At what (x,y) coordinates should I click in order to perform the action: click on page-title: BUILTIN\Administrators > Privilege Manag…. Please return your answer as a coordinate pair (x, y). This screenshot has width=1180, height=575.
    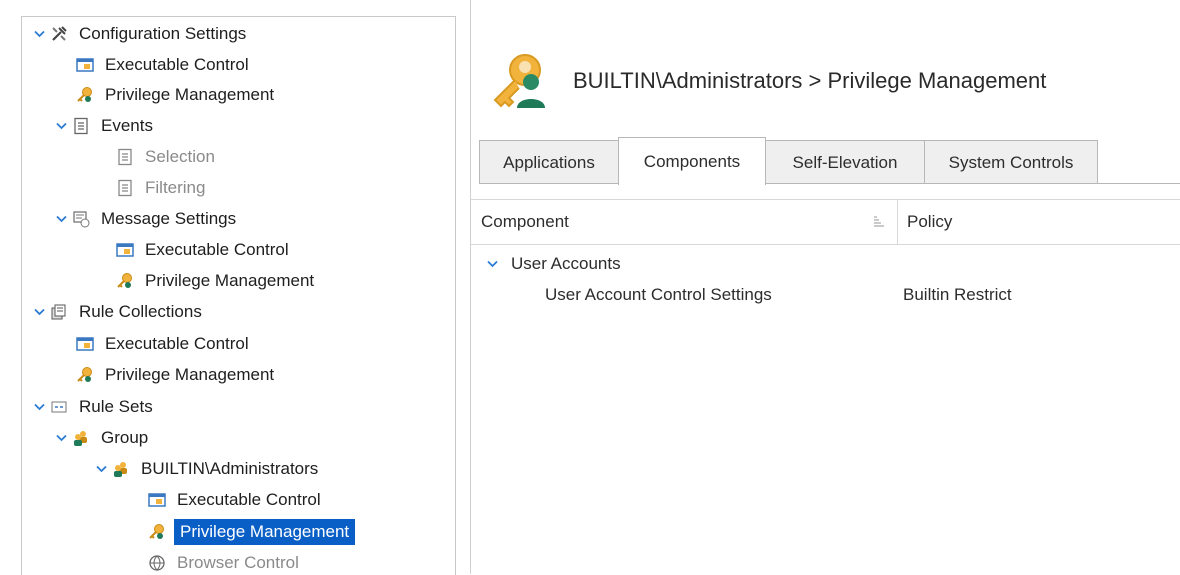
    Looking at the image, I should click on (810, 80).